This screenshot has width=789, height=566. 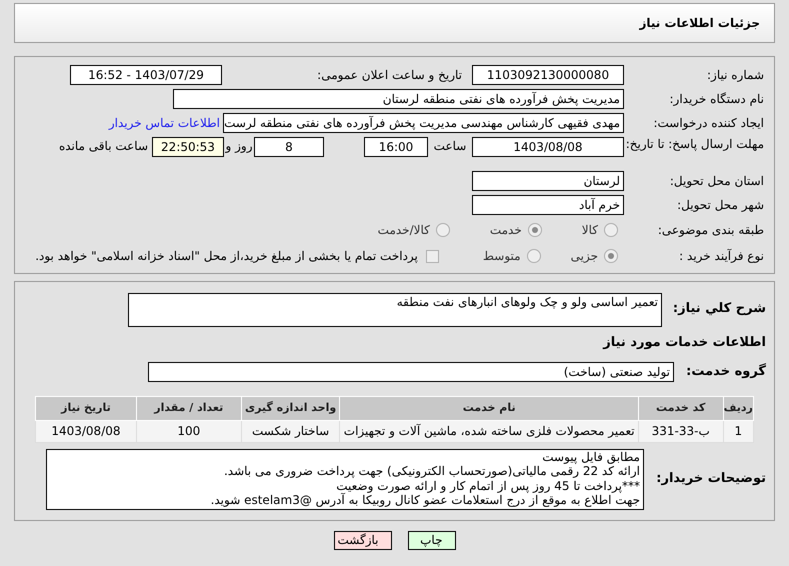 I want to click on value-field: 1403/08/08, so click(x=548, y=147).